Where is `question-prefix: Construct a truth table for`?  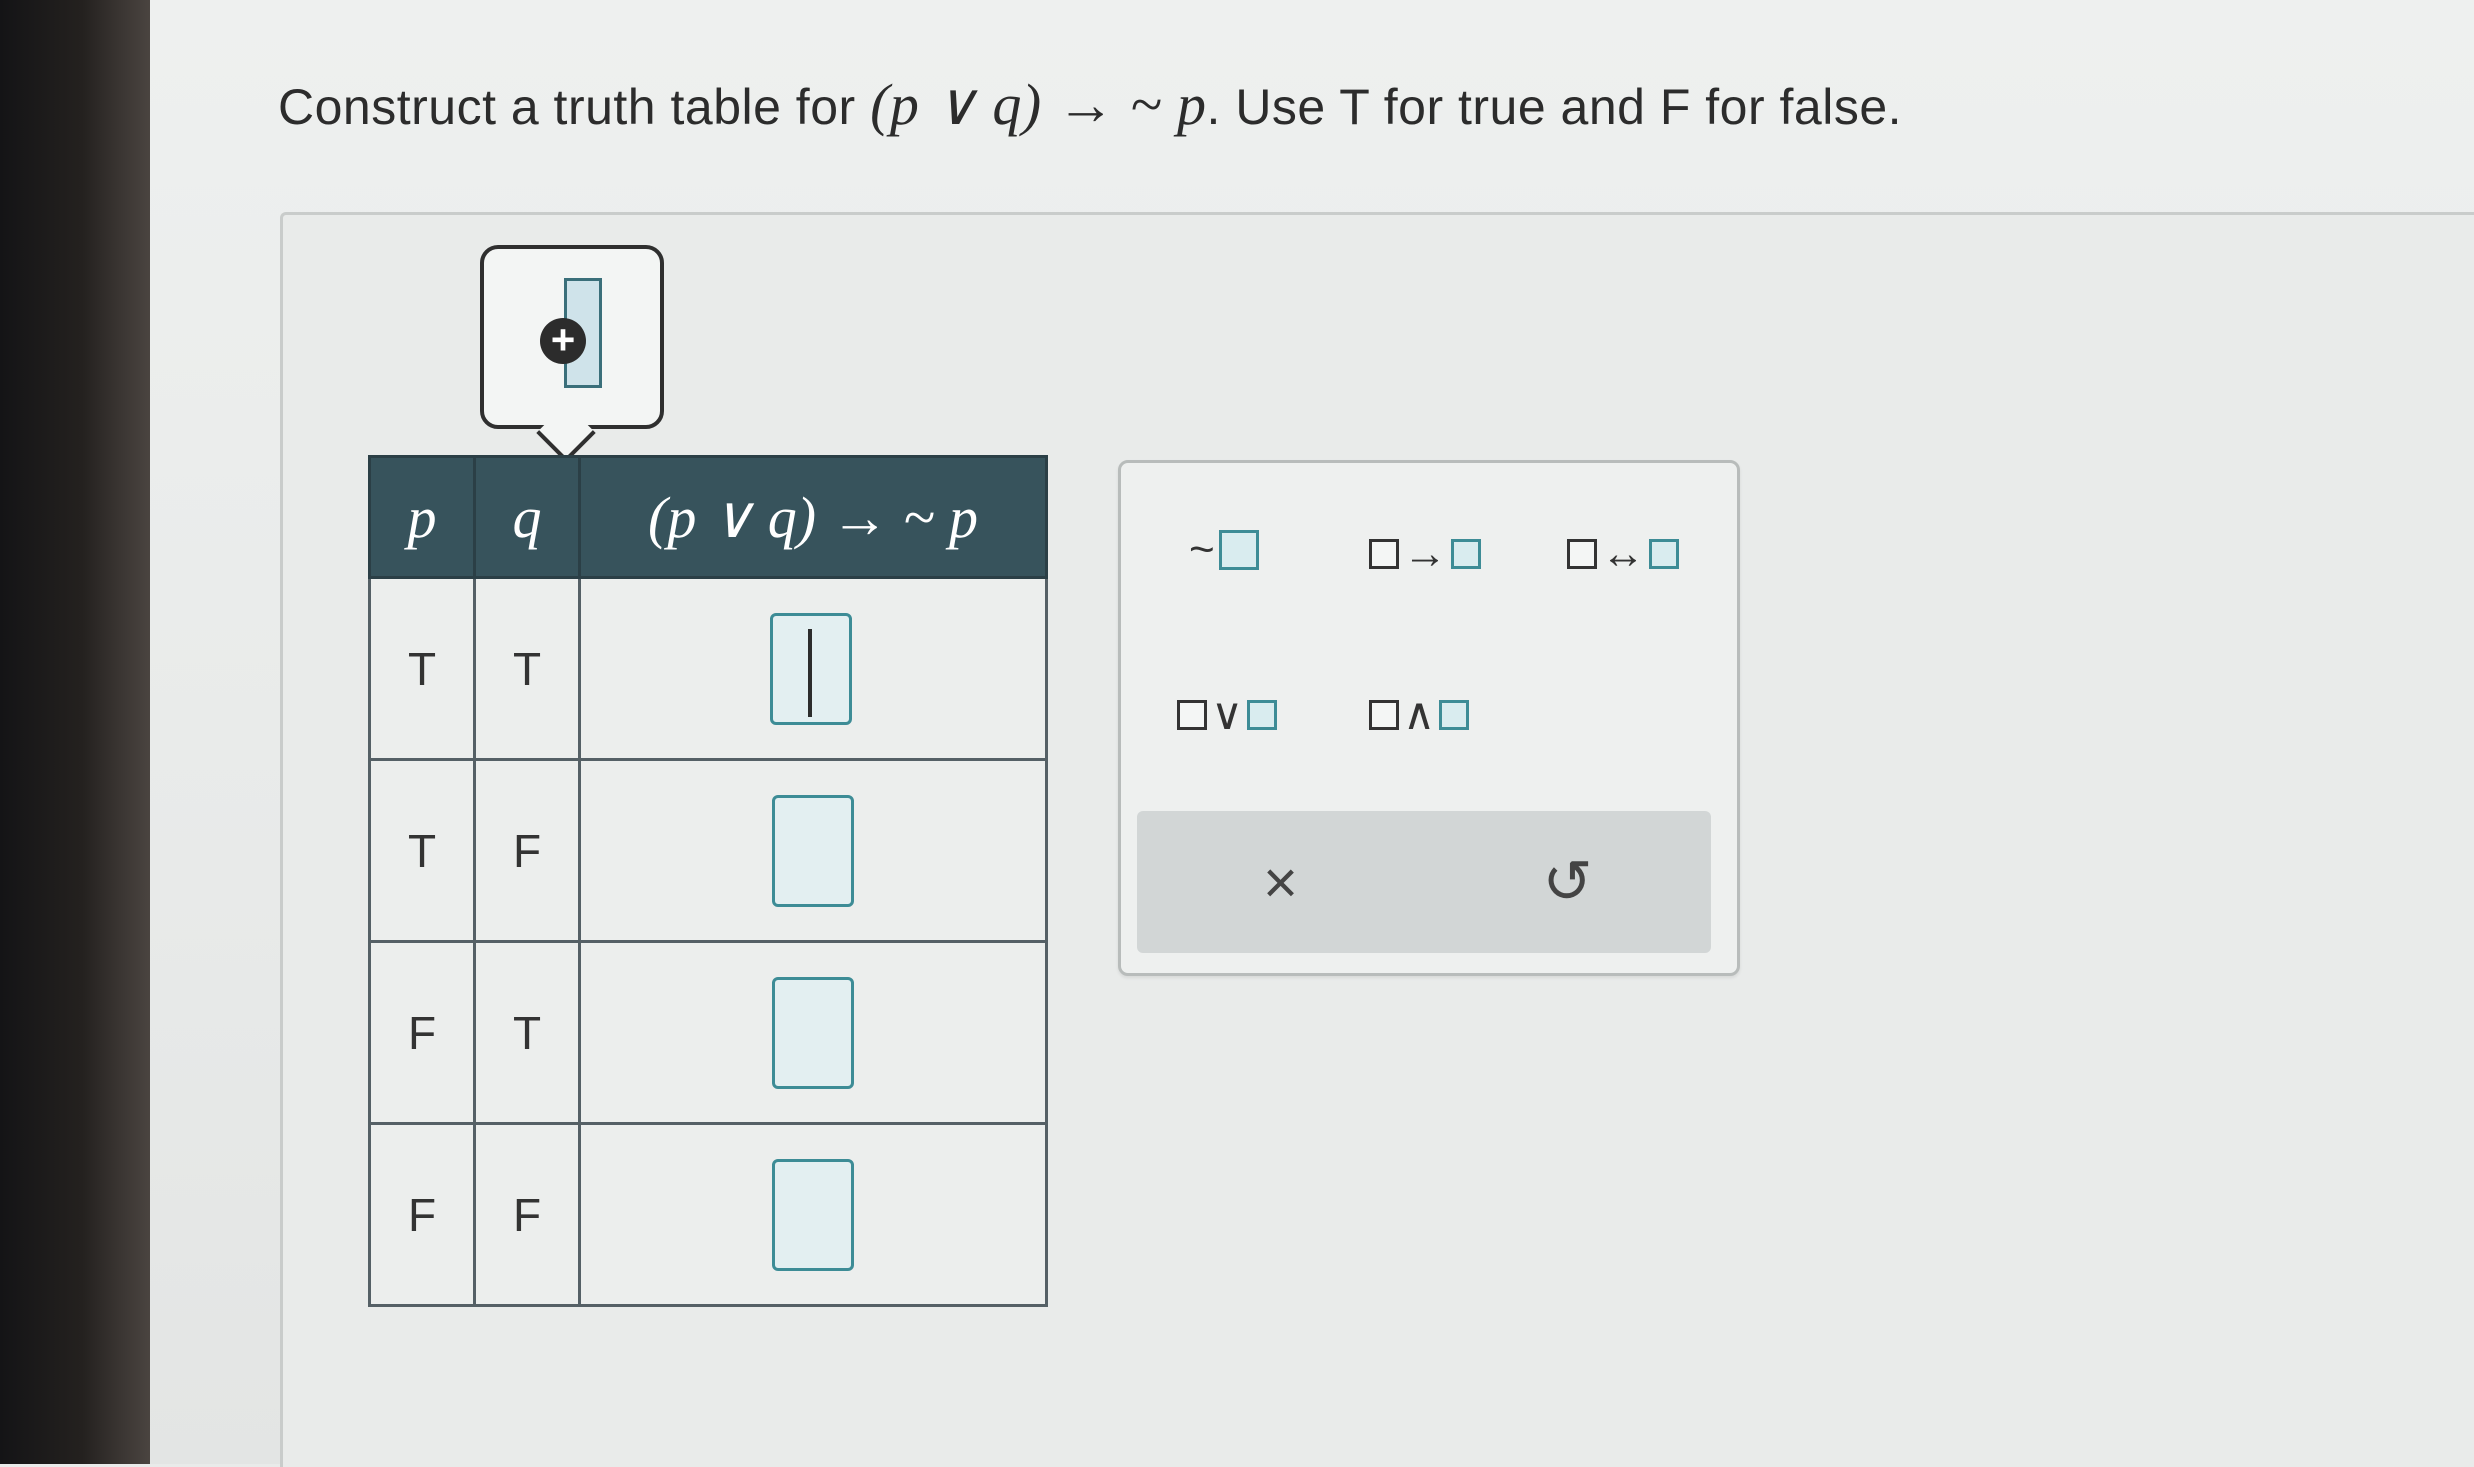
question-prefix: Construct a truth table for is located at coordinates (574, 107).